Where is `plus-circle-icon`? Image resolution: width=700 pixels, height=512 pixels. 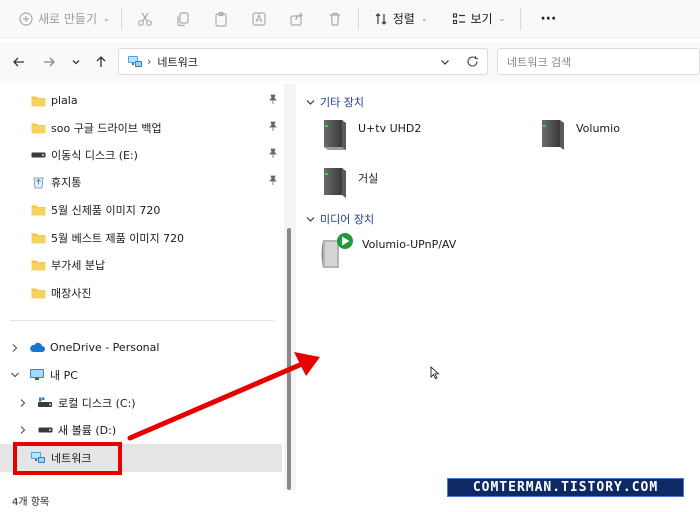
plus-circle-icon is located at coordinates (26, 18).